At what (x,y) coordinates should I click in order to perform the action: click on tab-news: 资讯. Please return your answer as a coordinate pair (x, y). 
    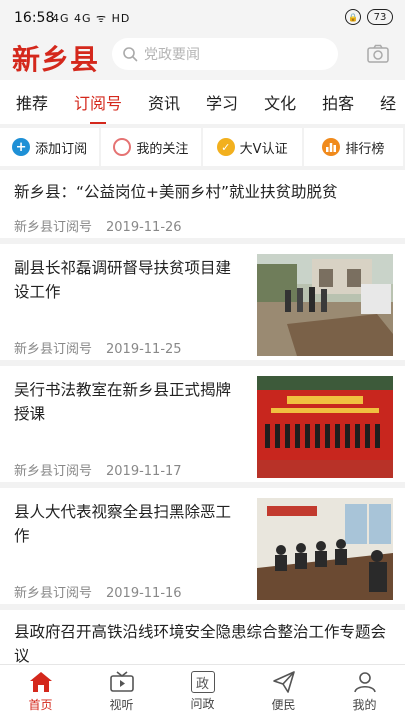
    Looking at the image, I should click on (164, 102).